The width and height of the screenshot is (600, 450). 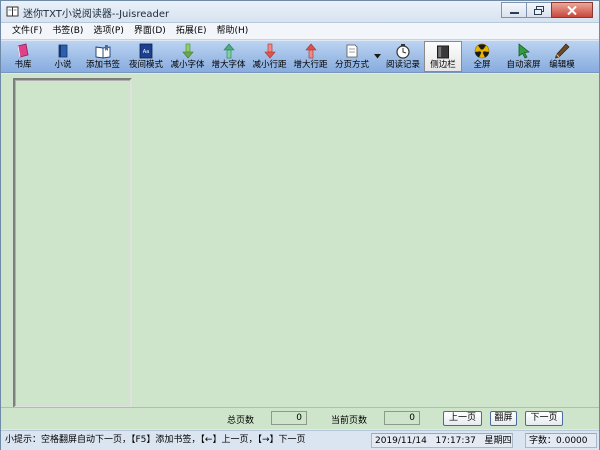 What do you see at coordinates (12, 11) in the screenshot?
I see `app-book-icon` at bounding box center [12, 11].